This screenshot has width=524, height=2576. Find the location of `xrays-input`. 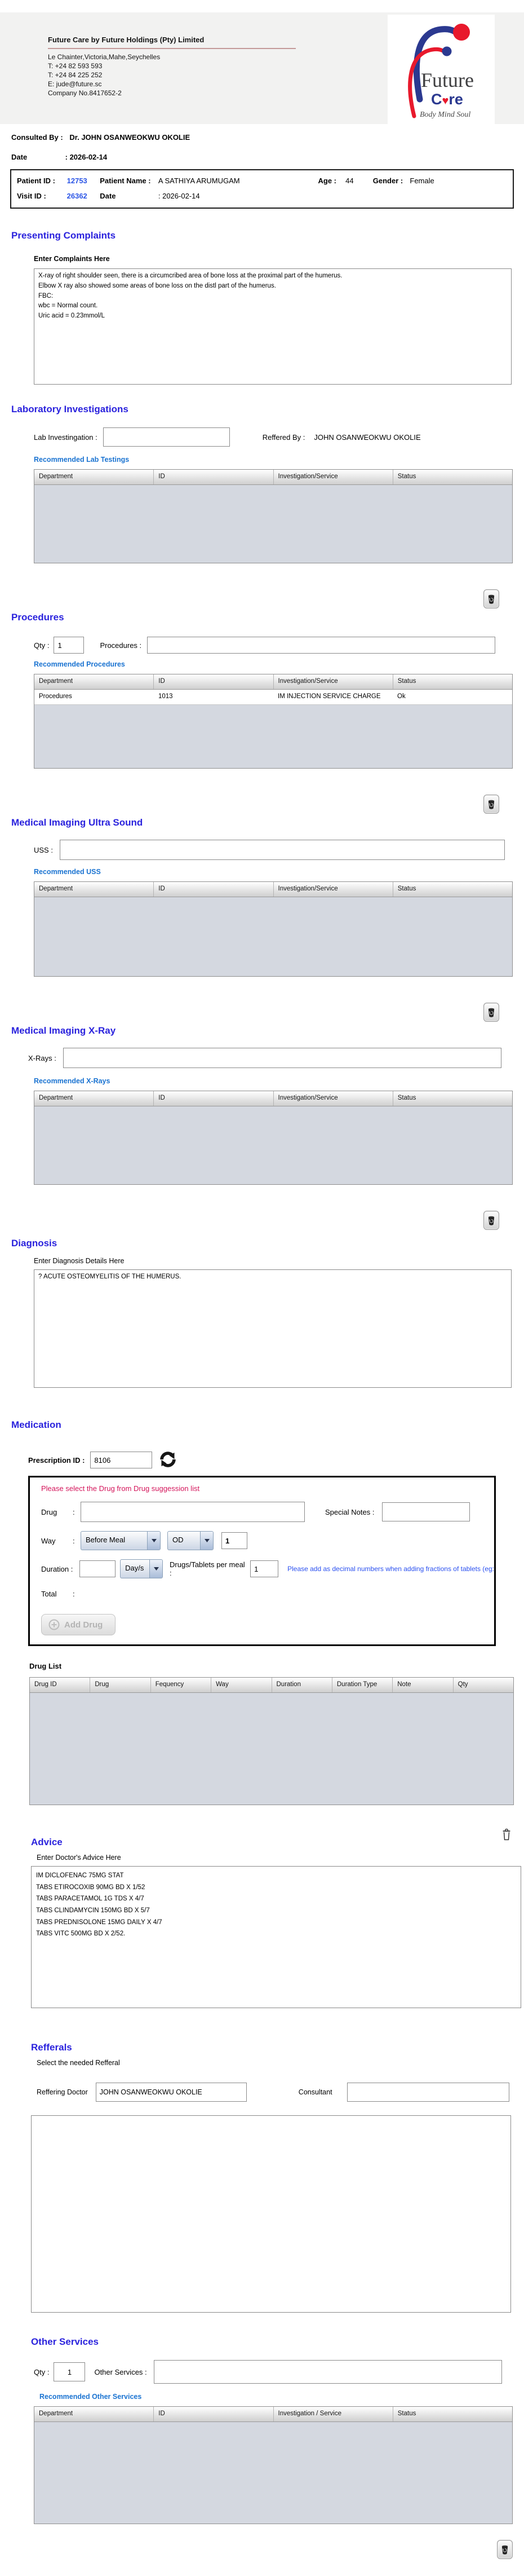

xrays-input is located at coordinates (282, 1058).